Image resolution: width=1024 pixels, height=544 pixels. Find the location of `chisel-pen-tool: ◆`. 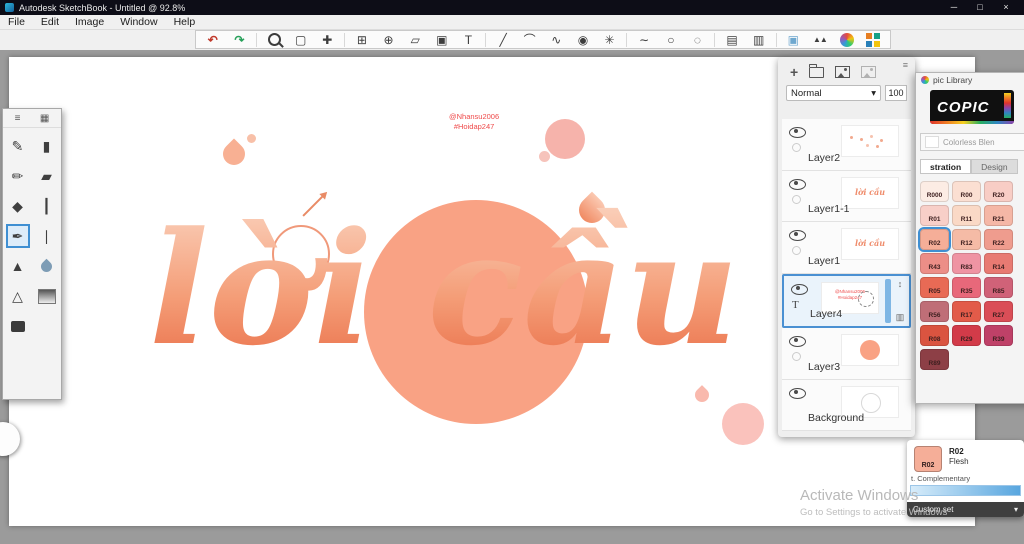

chisel-pen-tool: ◆ is located at coordinates (18, 206).